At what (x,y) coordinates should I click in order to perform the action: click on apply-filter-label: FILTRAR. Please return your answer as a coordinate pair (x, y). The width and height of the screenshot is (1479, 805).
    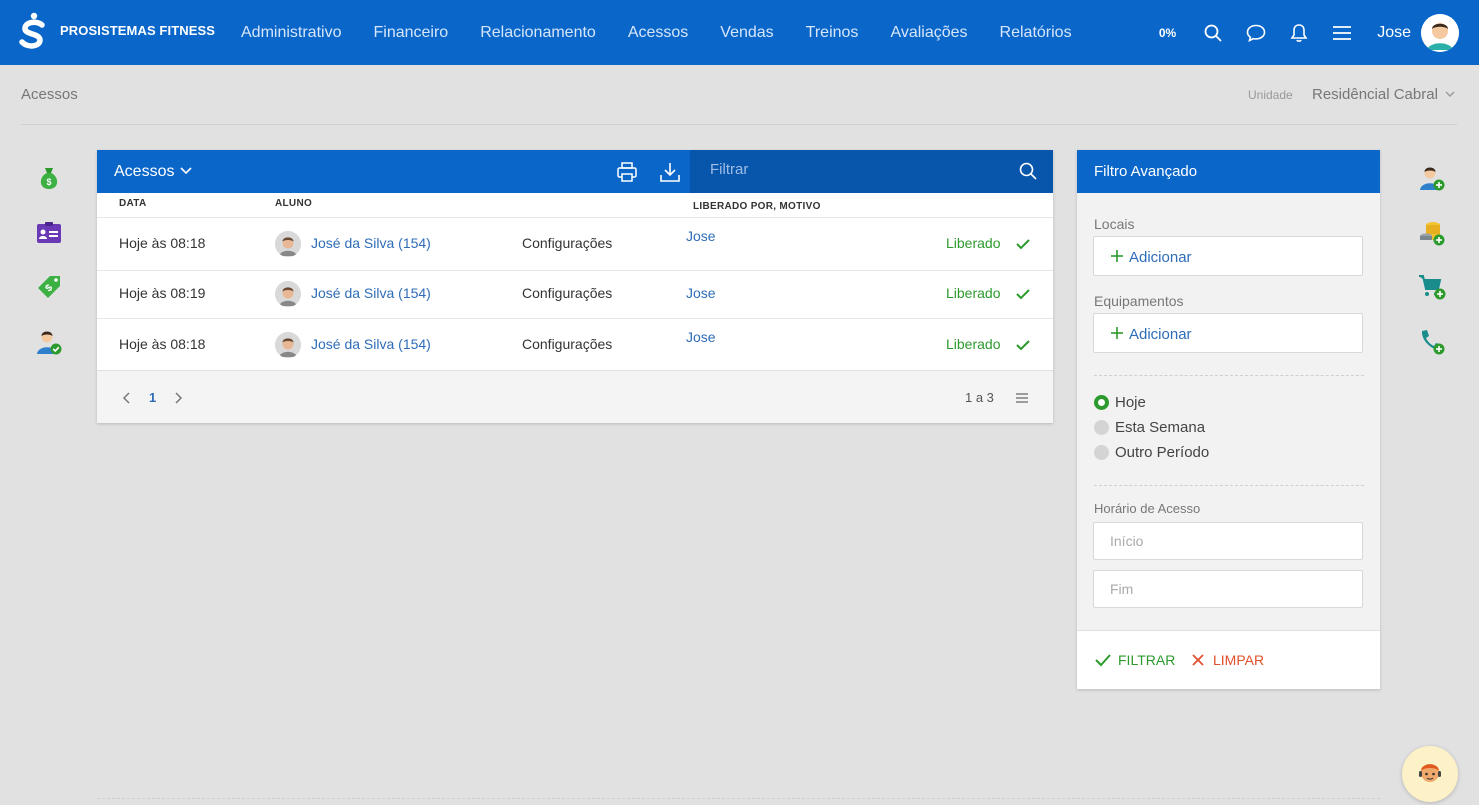
    Looking at the image, I should click on (1147, 660).